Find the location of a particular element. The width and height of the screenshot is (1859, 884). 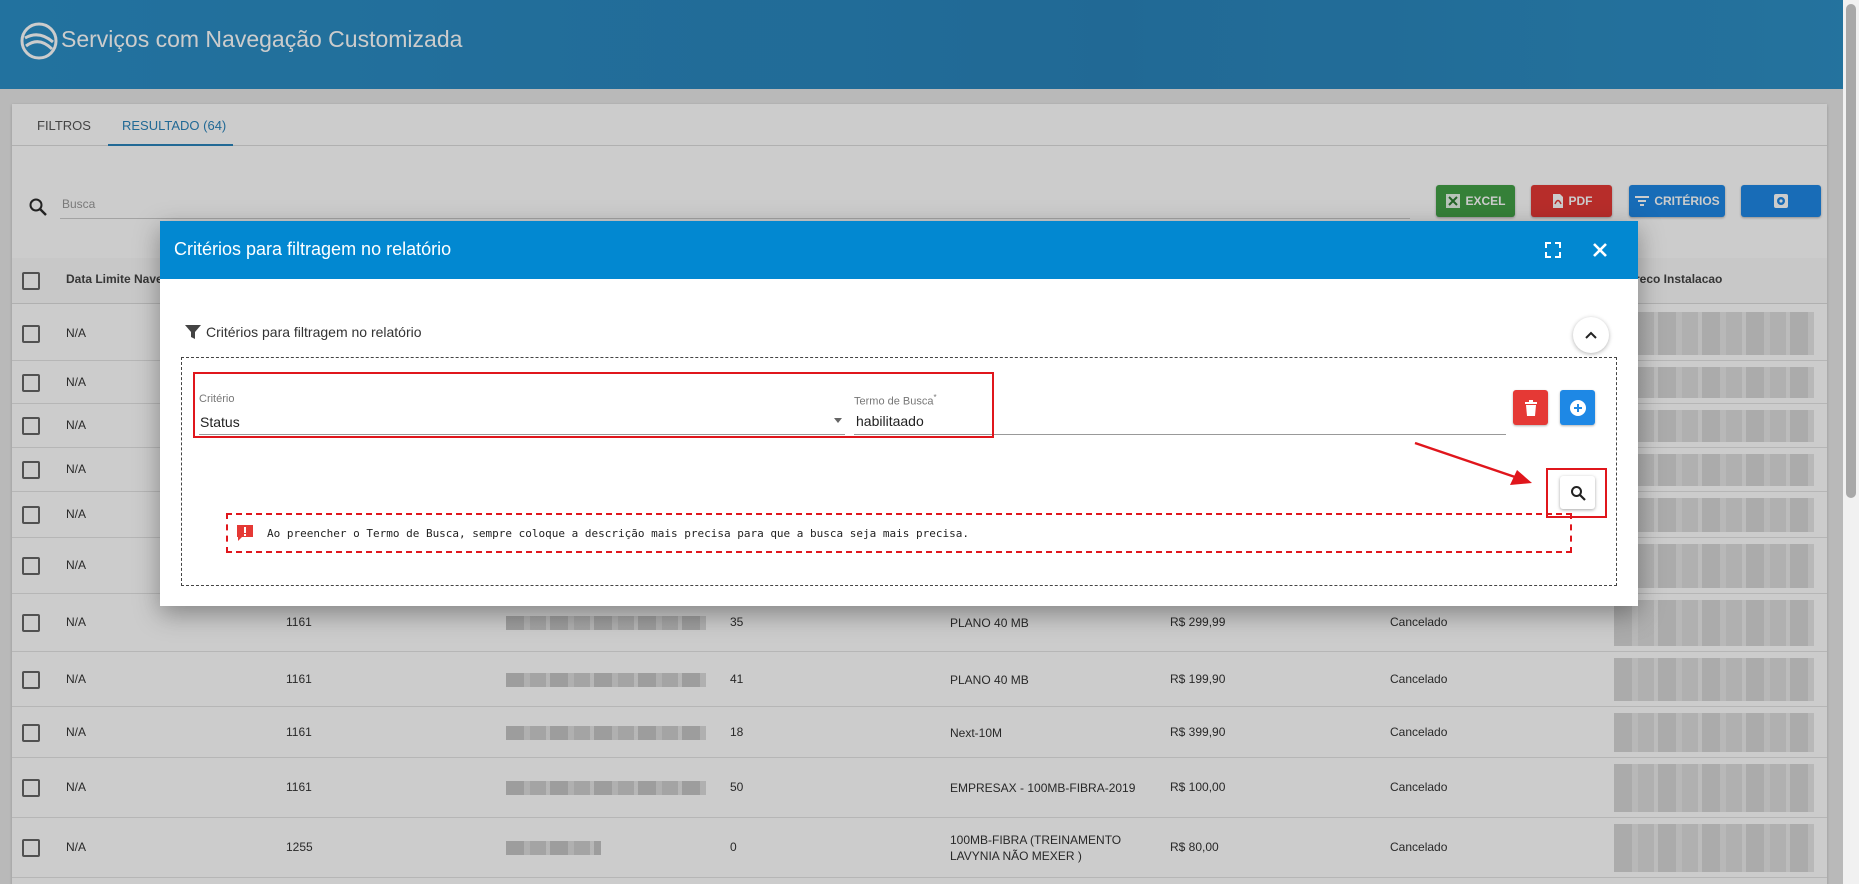

annotation-box-hint is located at coordinates (899, 533).